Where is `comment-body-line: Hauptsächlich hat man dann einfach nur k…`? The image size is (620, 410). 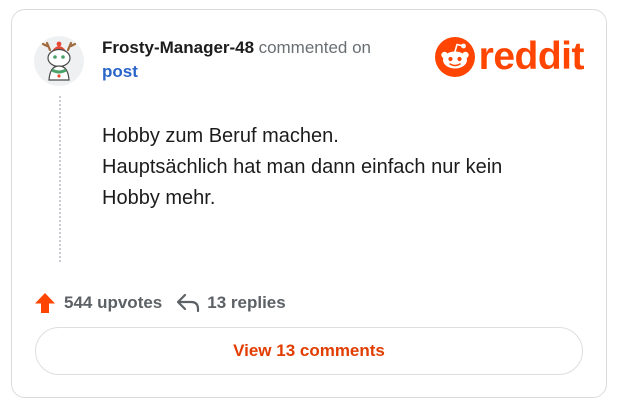 comment-body-line: Hauptsächlich hat man dann einfach nur k… is located at coordinates (302, 167).